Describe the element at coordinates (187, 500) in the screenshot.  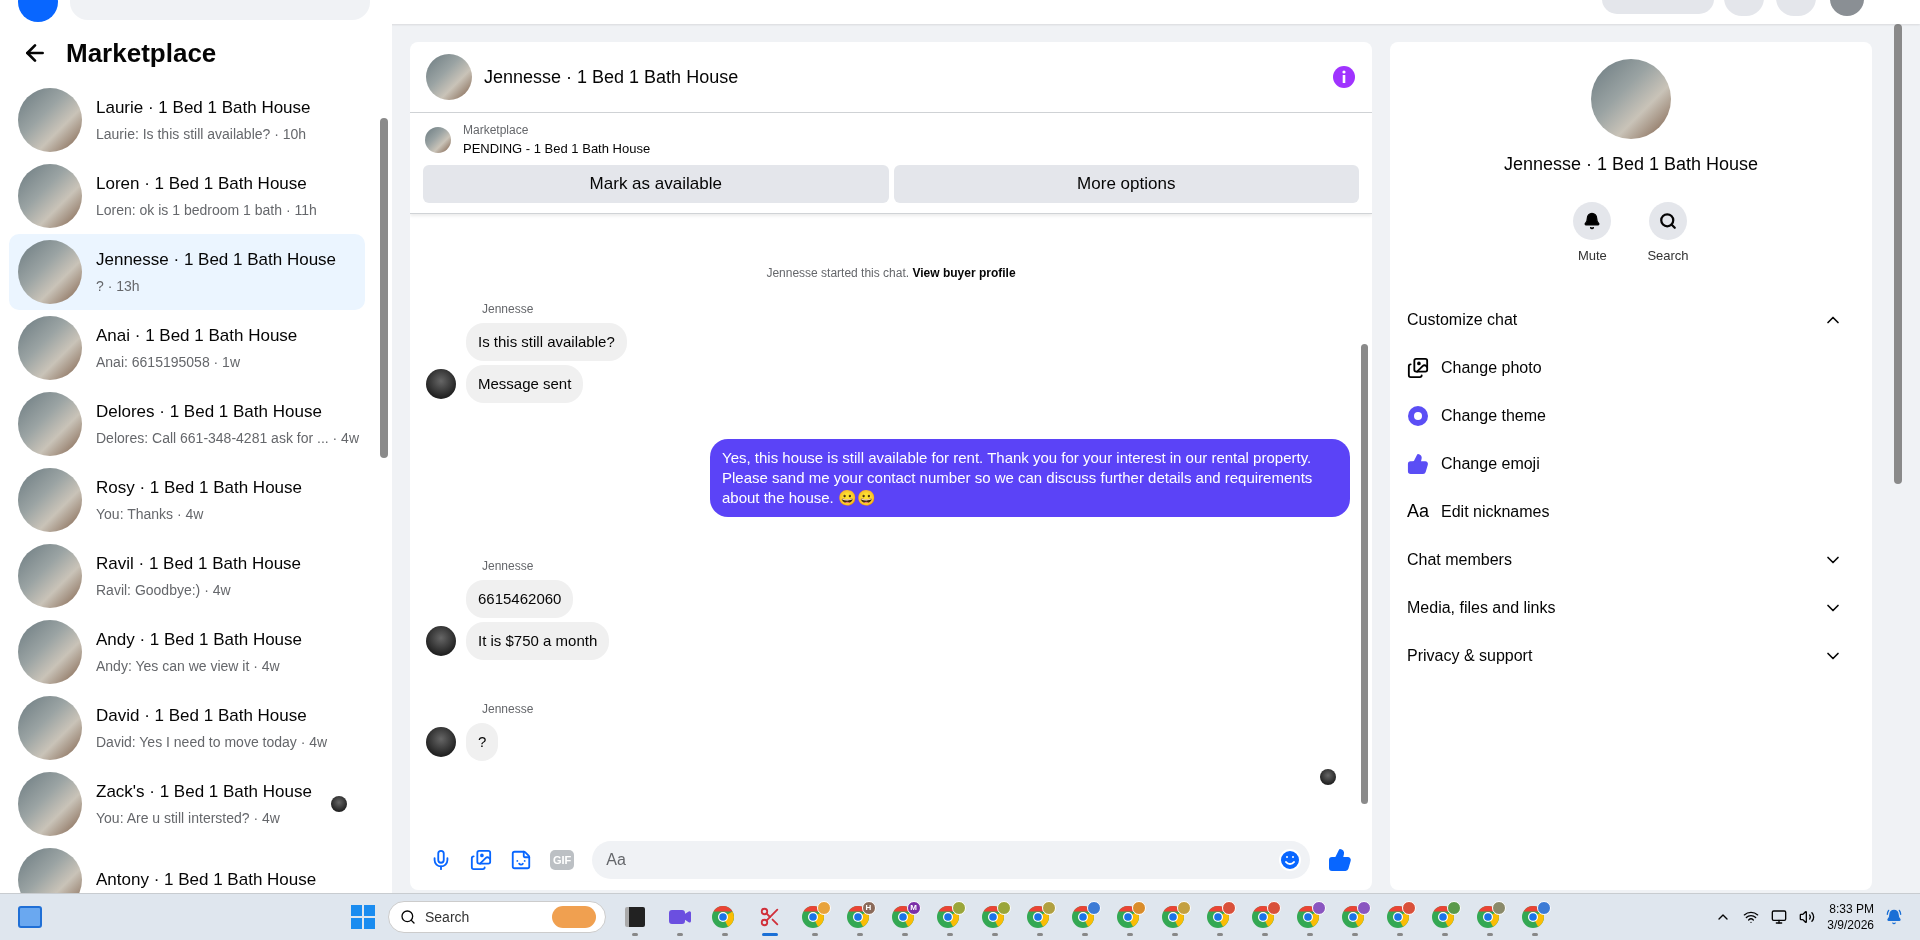
I see `conversation-item: Rosy · 1 Bed 1 Bath House You: Thanks · 4w` at that location.